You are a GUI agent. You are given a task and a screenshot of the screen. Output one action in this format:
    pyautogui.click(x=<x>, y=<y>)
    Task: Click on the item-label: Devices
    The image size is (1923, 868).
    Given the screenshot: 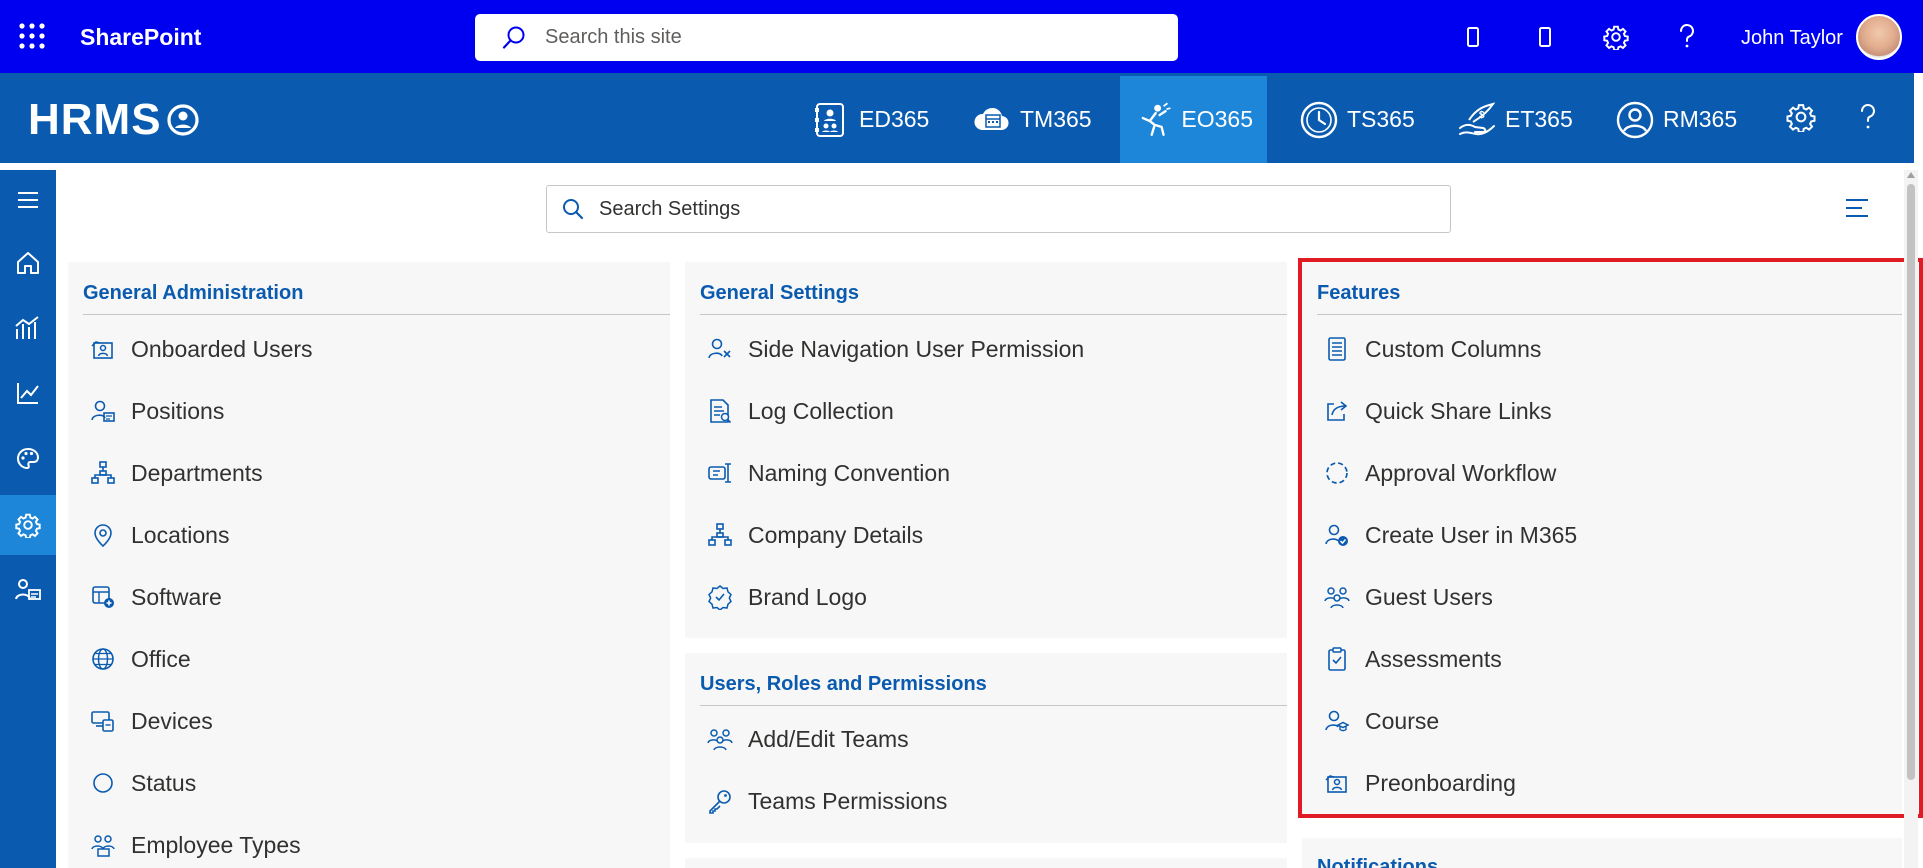 What is the action you would take?
    pyautogui.click(x=172, y=720)
    